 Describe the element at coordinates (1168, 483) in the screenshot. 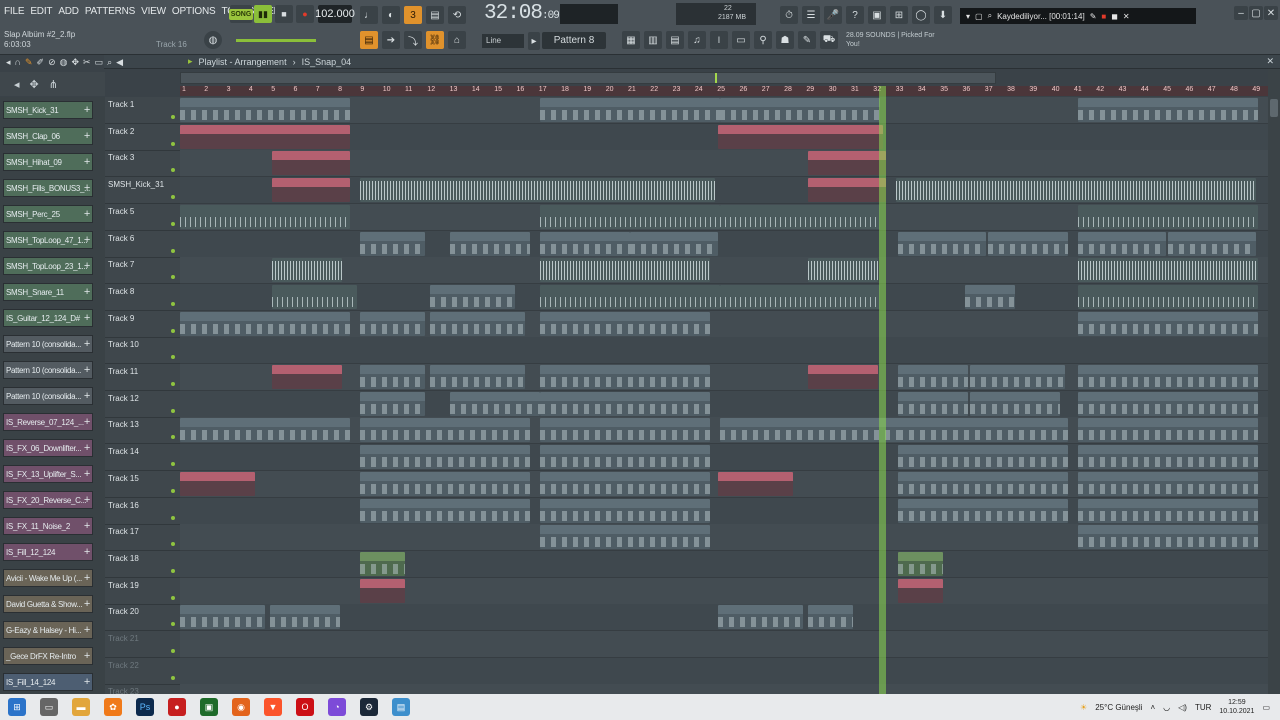

I see `playlist-clip: Sonatina Vio...4 - Serum #2` at that location.